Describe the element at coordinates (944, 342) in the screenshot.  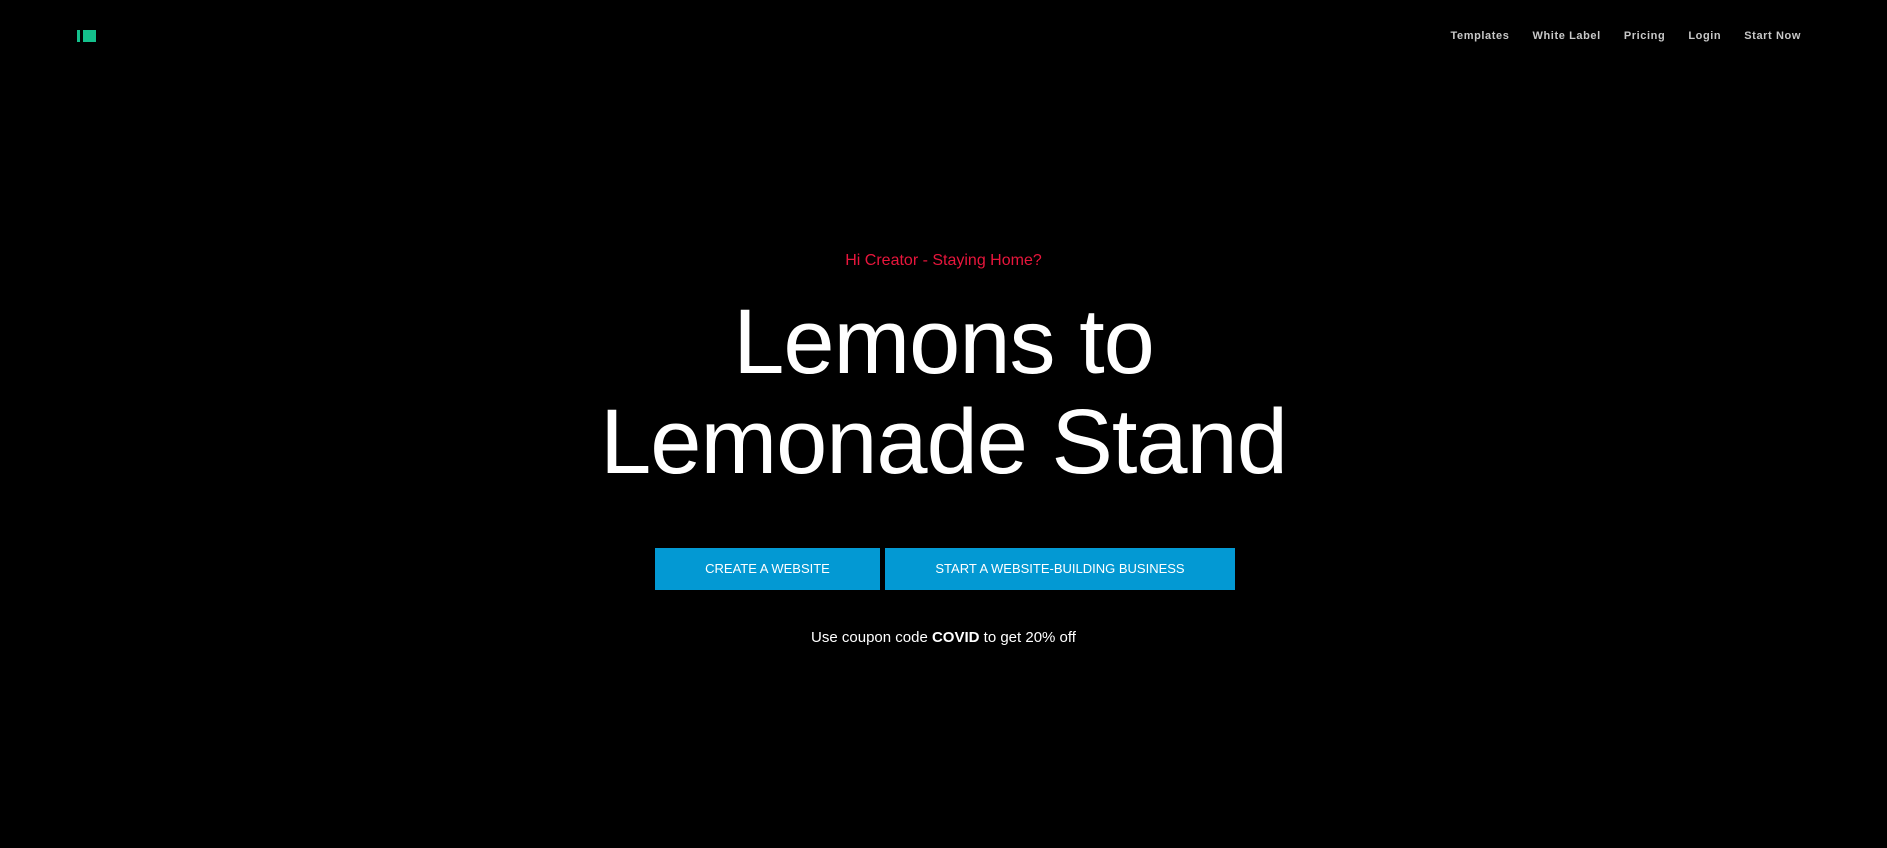
I see `headline-line-1: Lemons to` at that location.